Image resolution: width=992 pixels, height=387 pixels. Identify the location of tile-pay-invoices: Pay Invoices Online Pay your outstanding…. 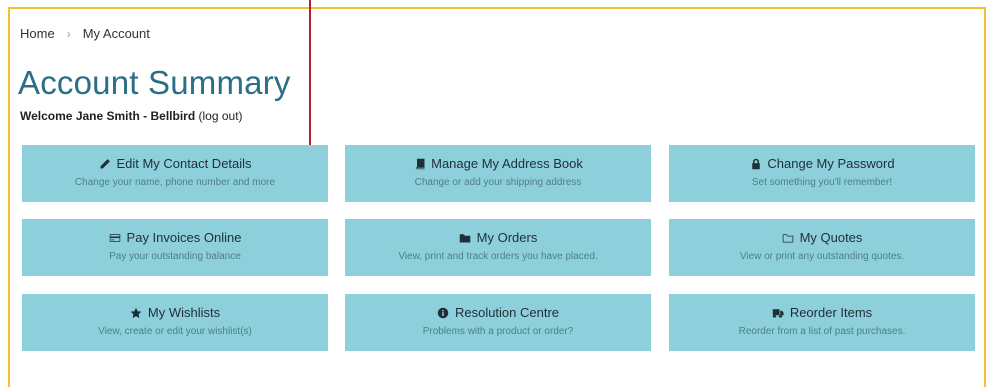
(175, 247).